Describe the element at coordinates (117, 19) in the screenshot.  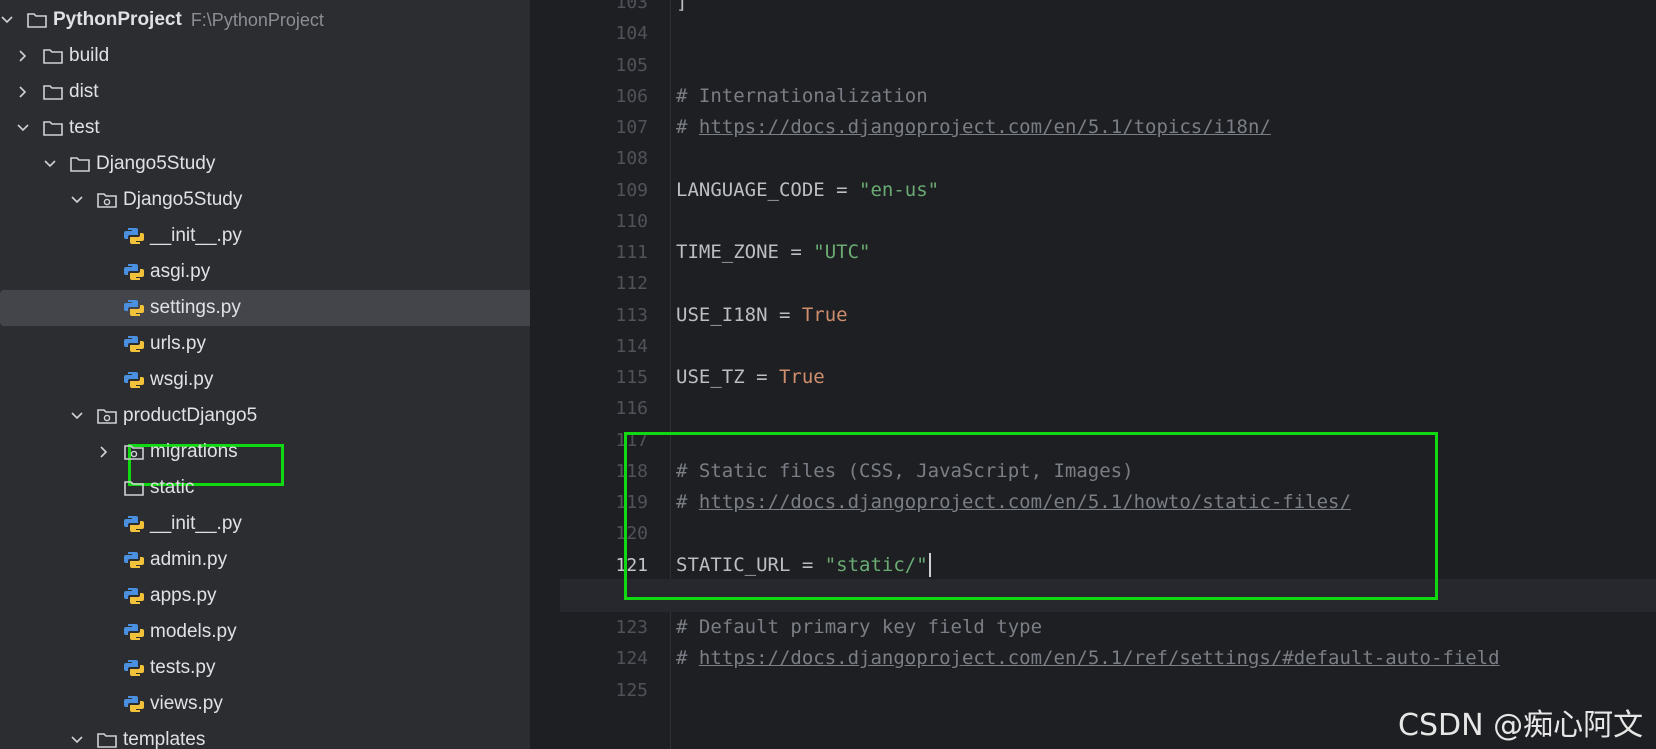
I see `tree-root-label: PythonProject` at that location.